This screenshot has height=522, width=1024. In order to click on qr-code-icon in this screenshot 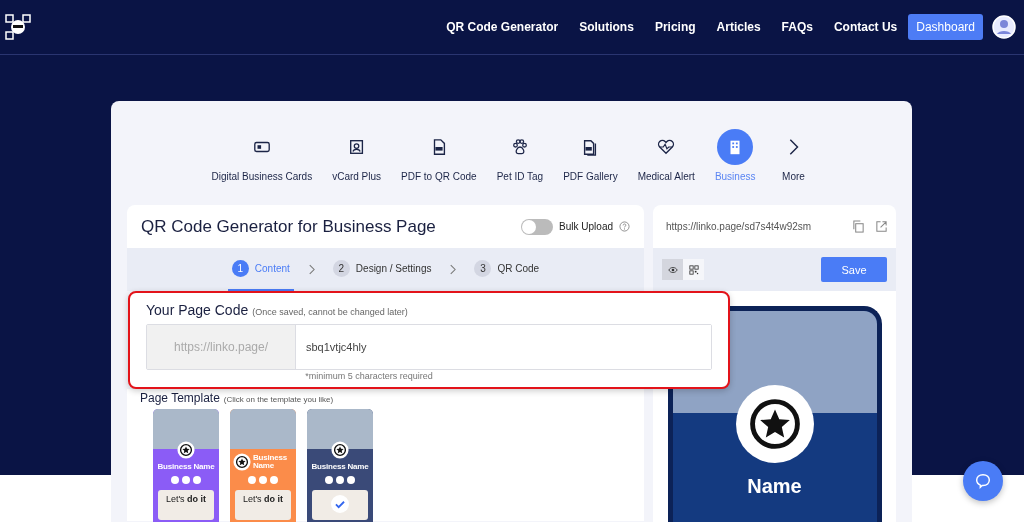, I will do `click(693, 269)`.